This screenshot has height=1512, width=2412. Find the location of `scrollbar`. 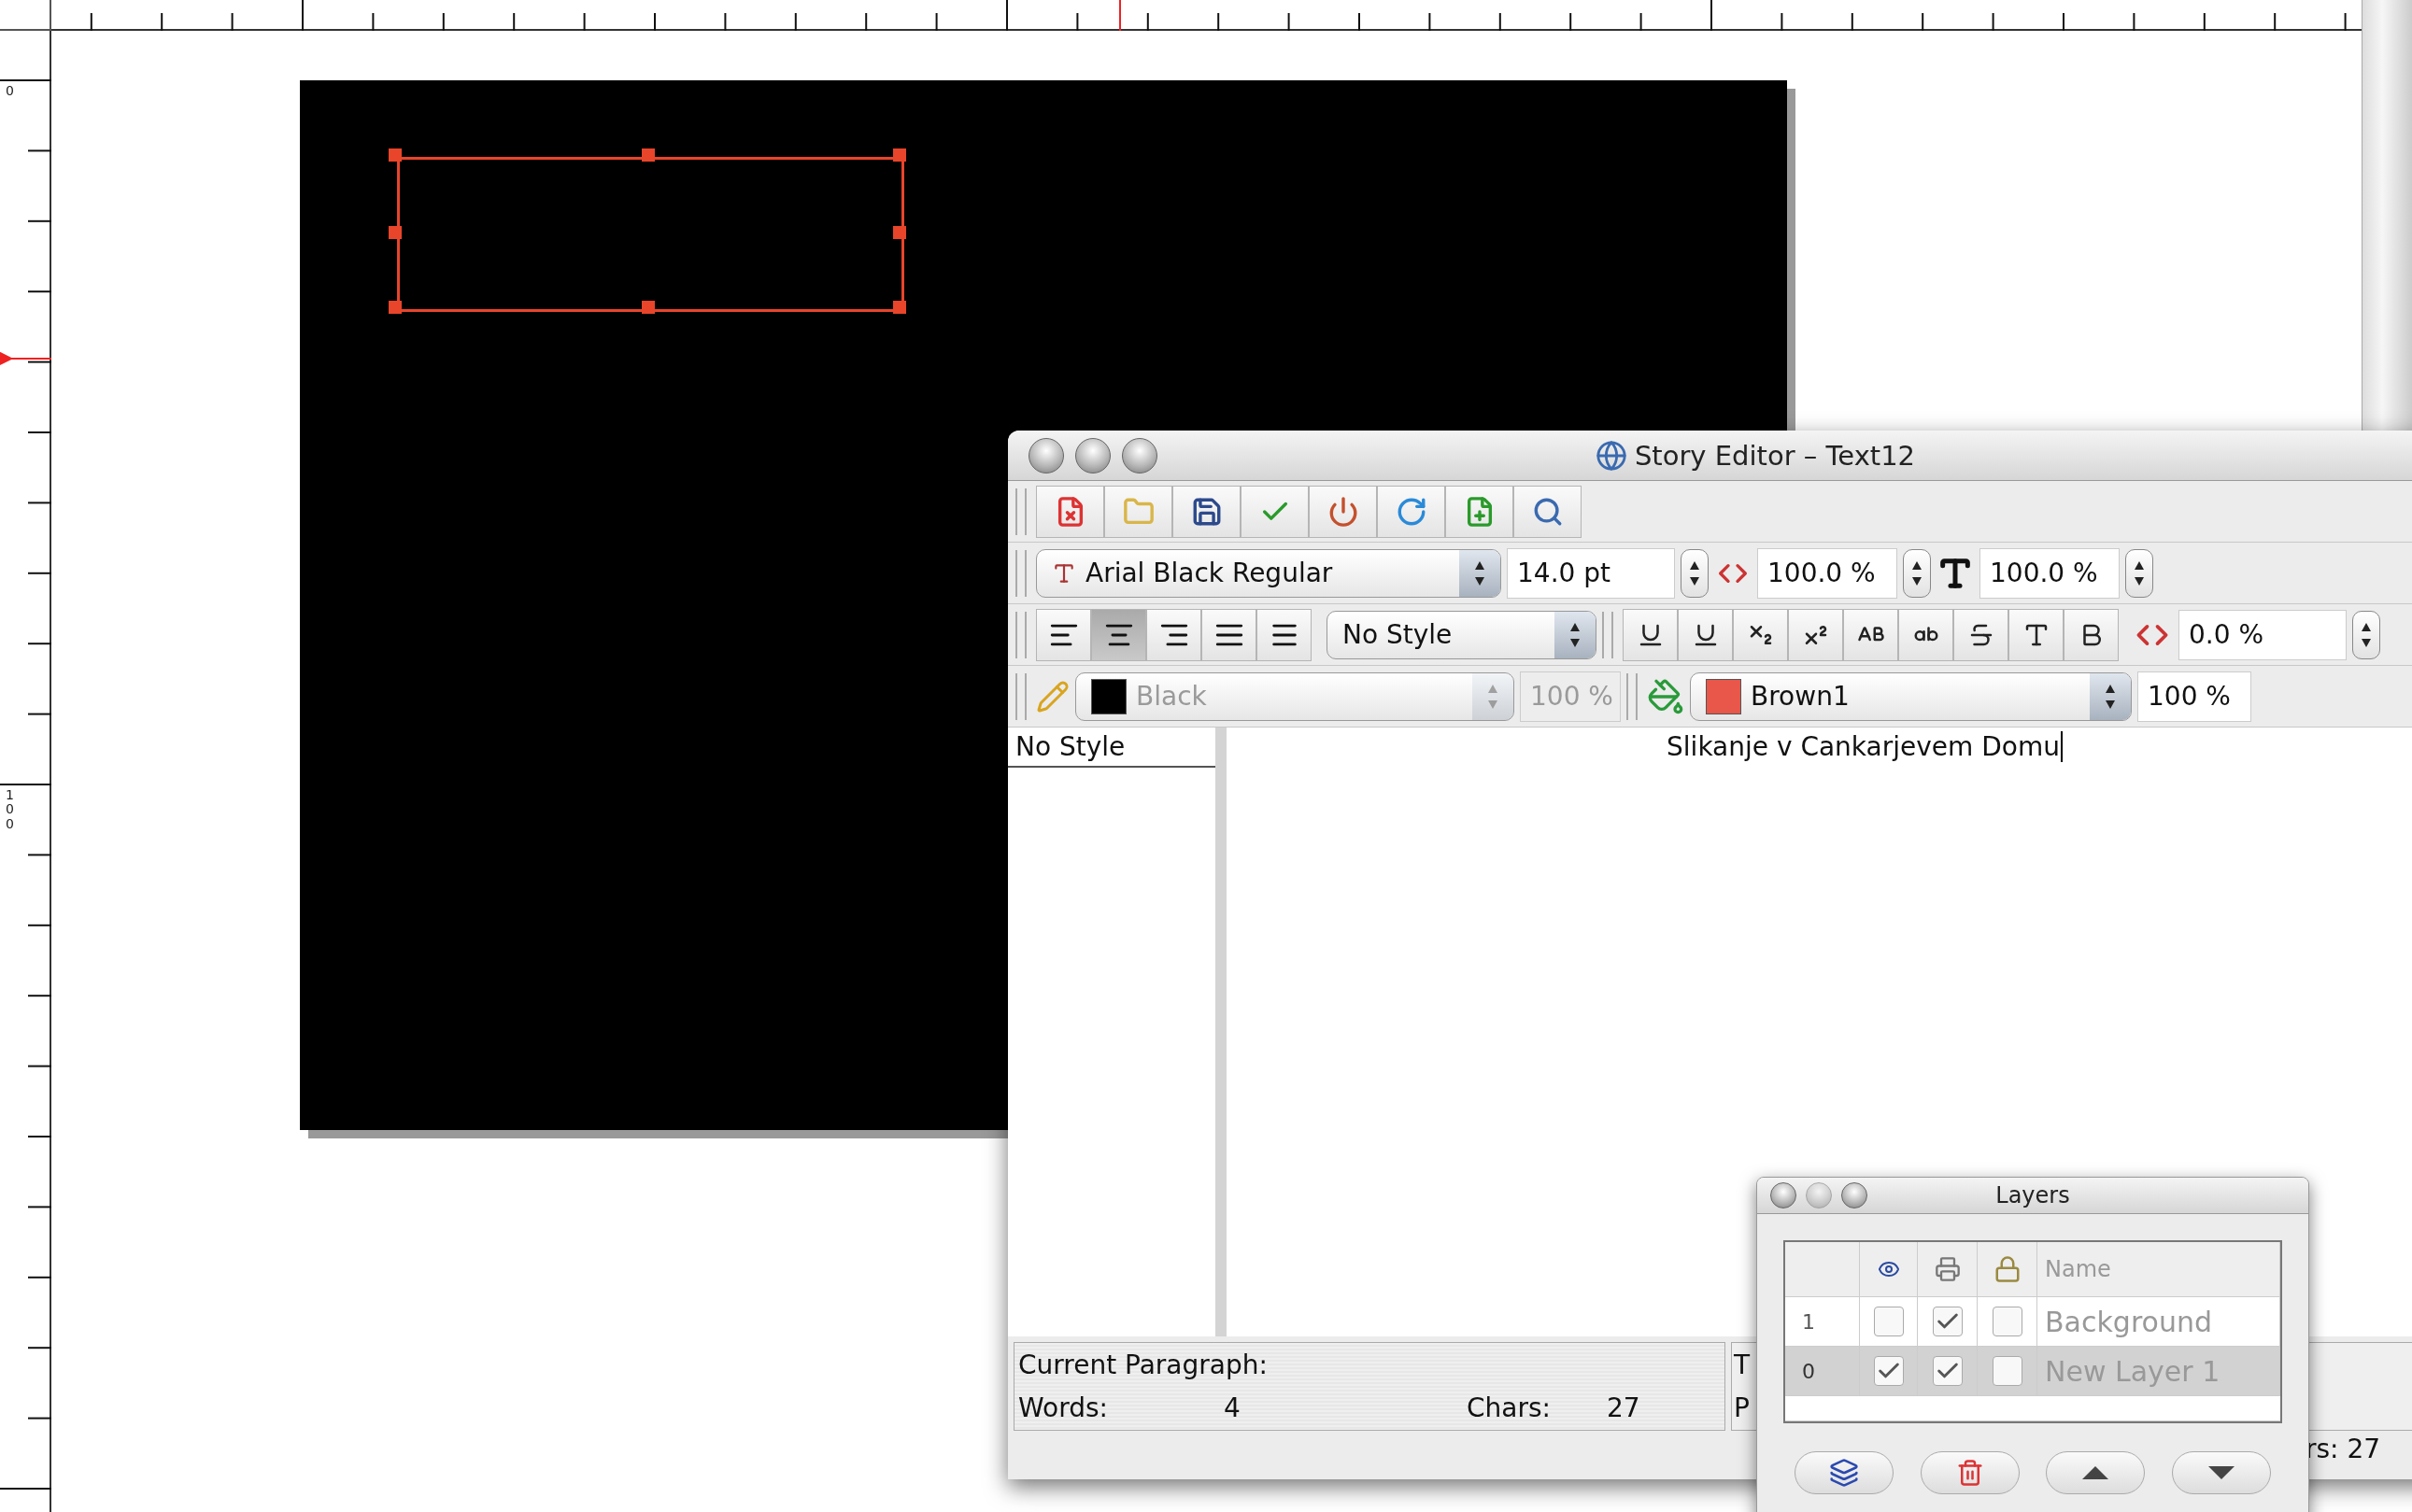

scrollbar is located at coordinates (2387, 216).